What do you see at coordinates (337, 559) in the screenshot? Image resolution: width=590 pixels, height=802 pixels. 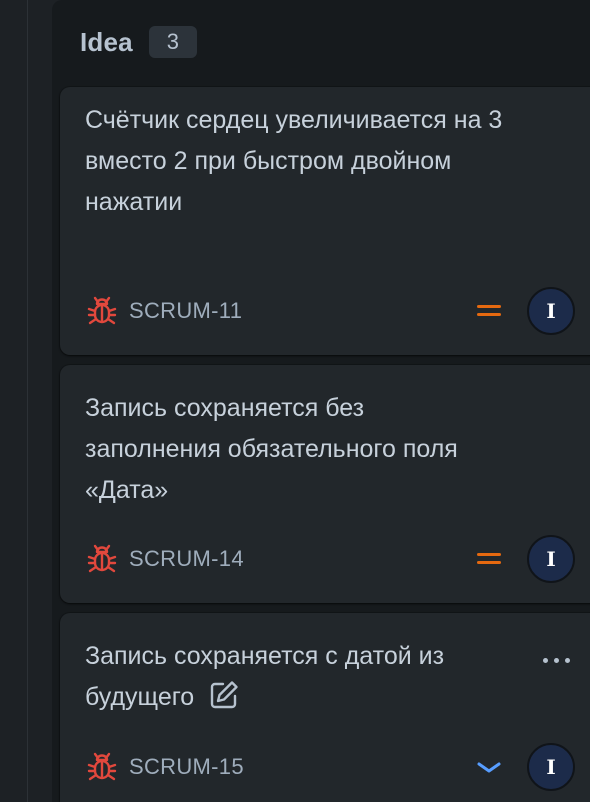 I see `card-footer: SCRUM-14 I` at bounding box center [337, 559].